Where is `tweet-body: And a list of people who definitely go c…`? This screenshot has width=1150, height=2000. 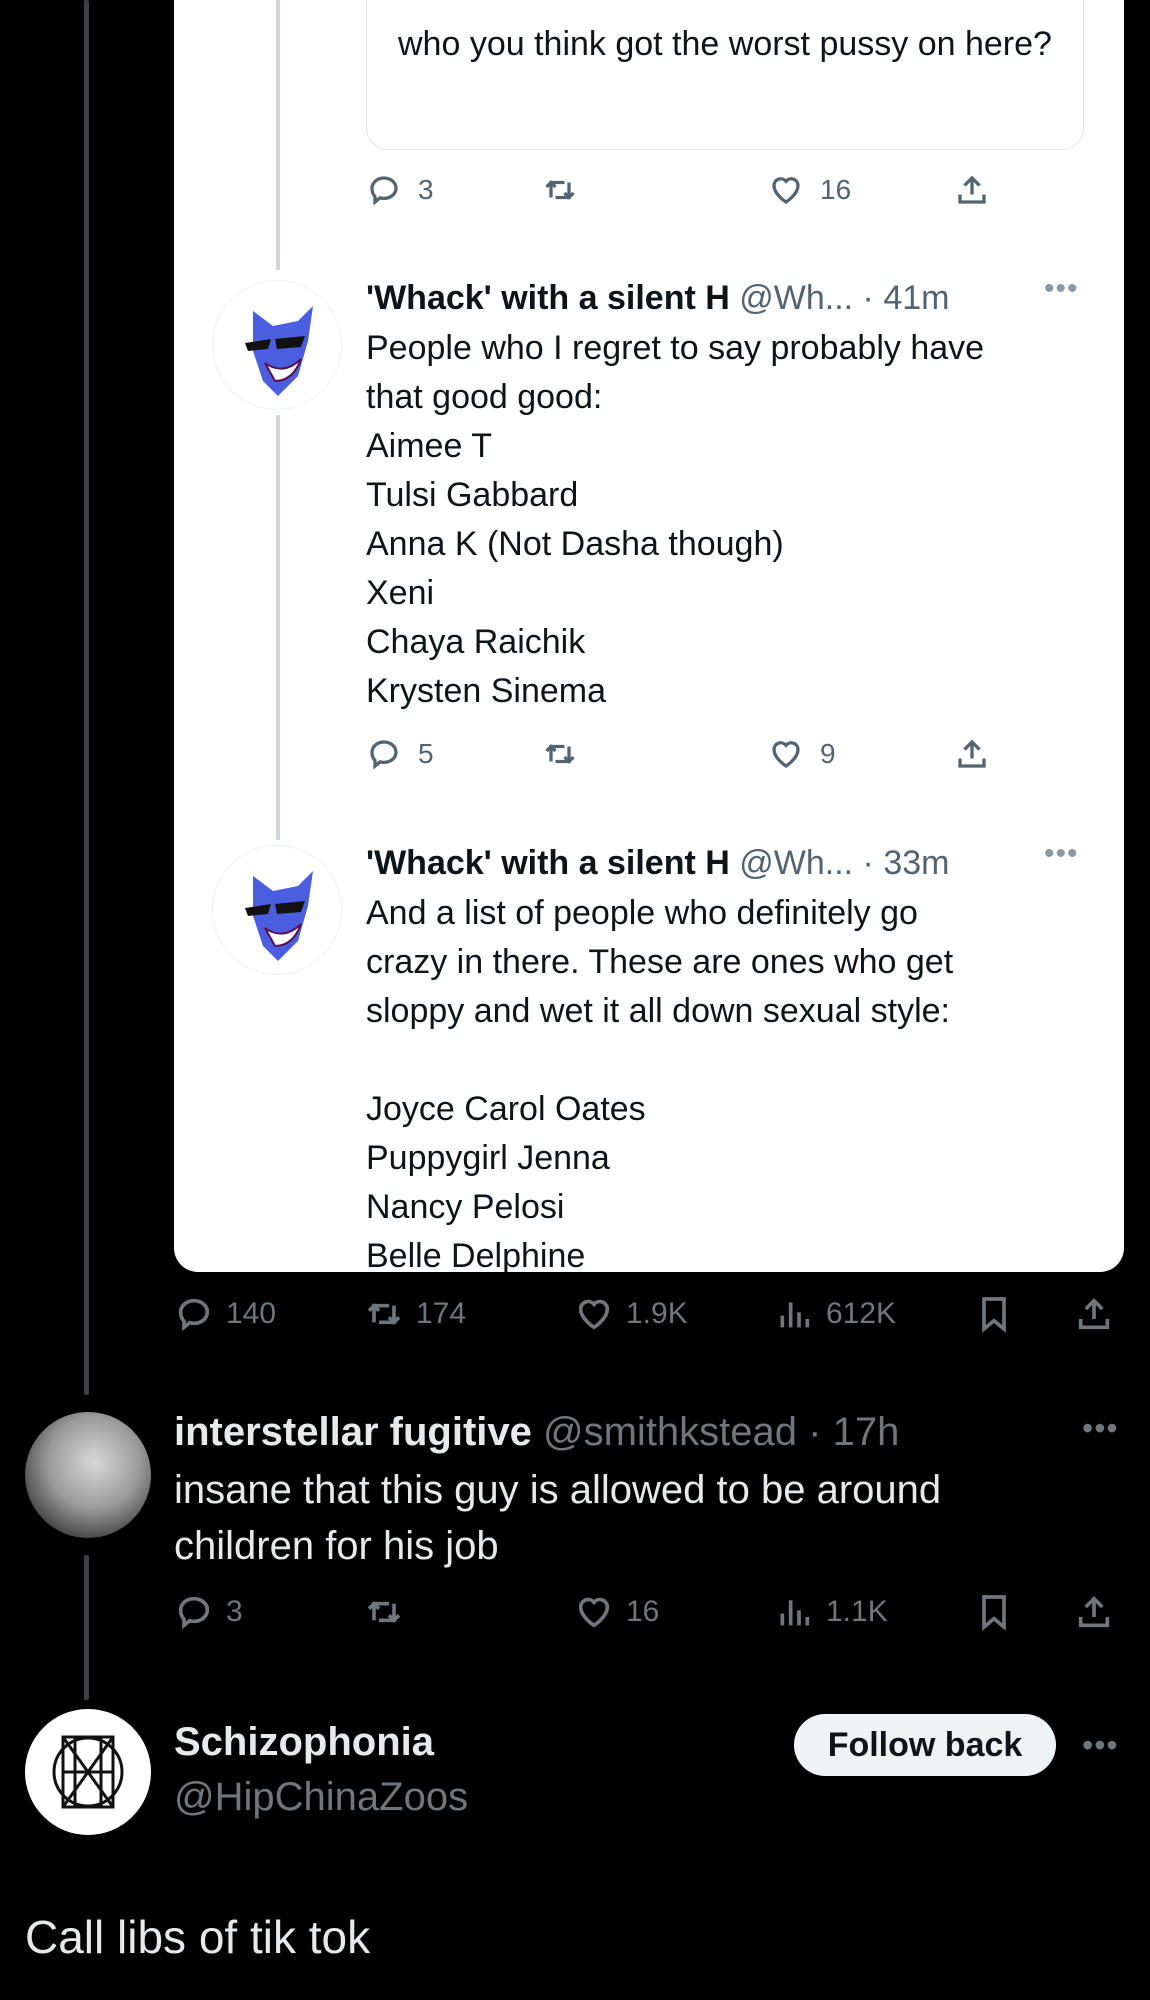 tweet-body: And a list of people who definitely go c… is located at coordinates (731, 1080).